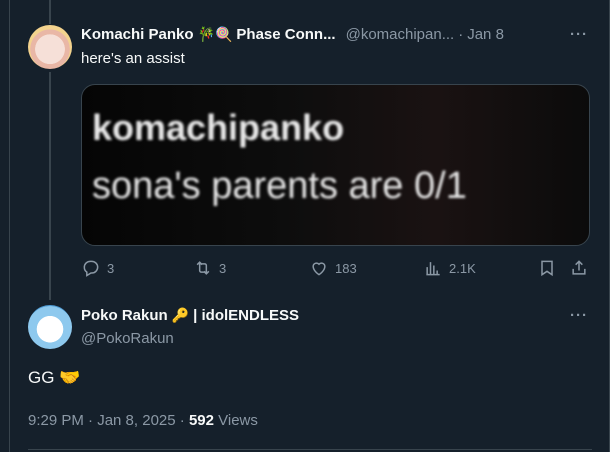  Describe the element at coordinates (346, 268) in the screenshot. I see `like-count: 183` at that location.